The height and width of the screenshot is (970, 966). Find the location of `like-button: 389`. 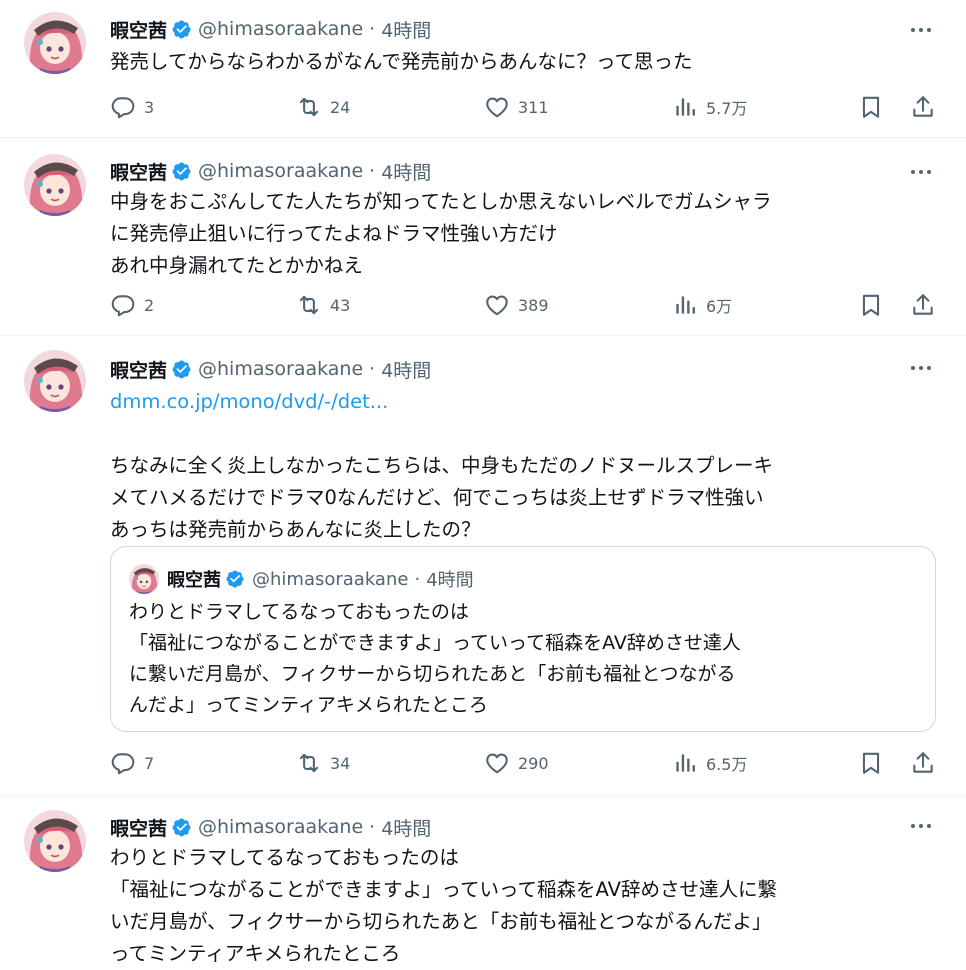

like-button: 389 is located at coordinates (516, 305).